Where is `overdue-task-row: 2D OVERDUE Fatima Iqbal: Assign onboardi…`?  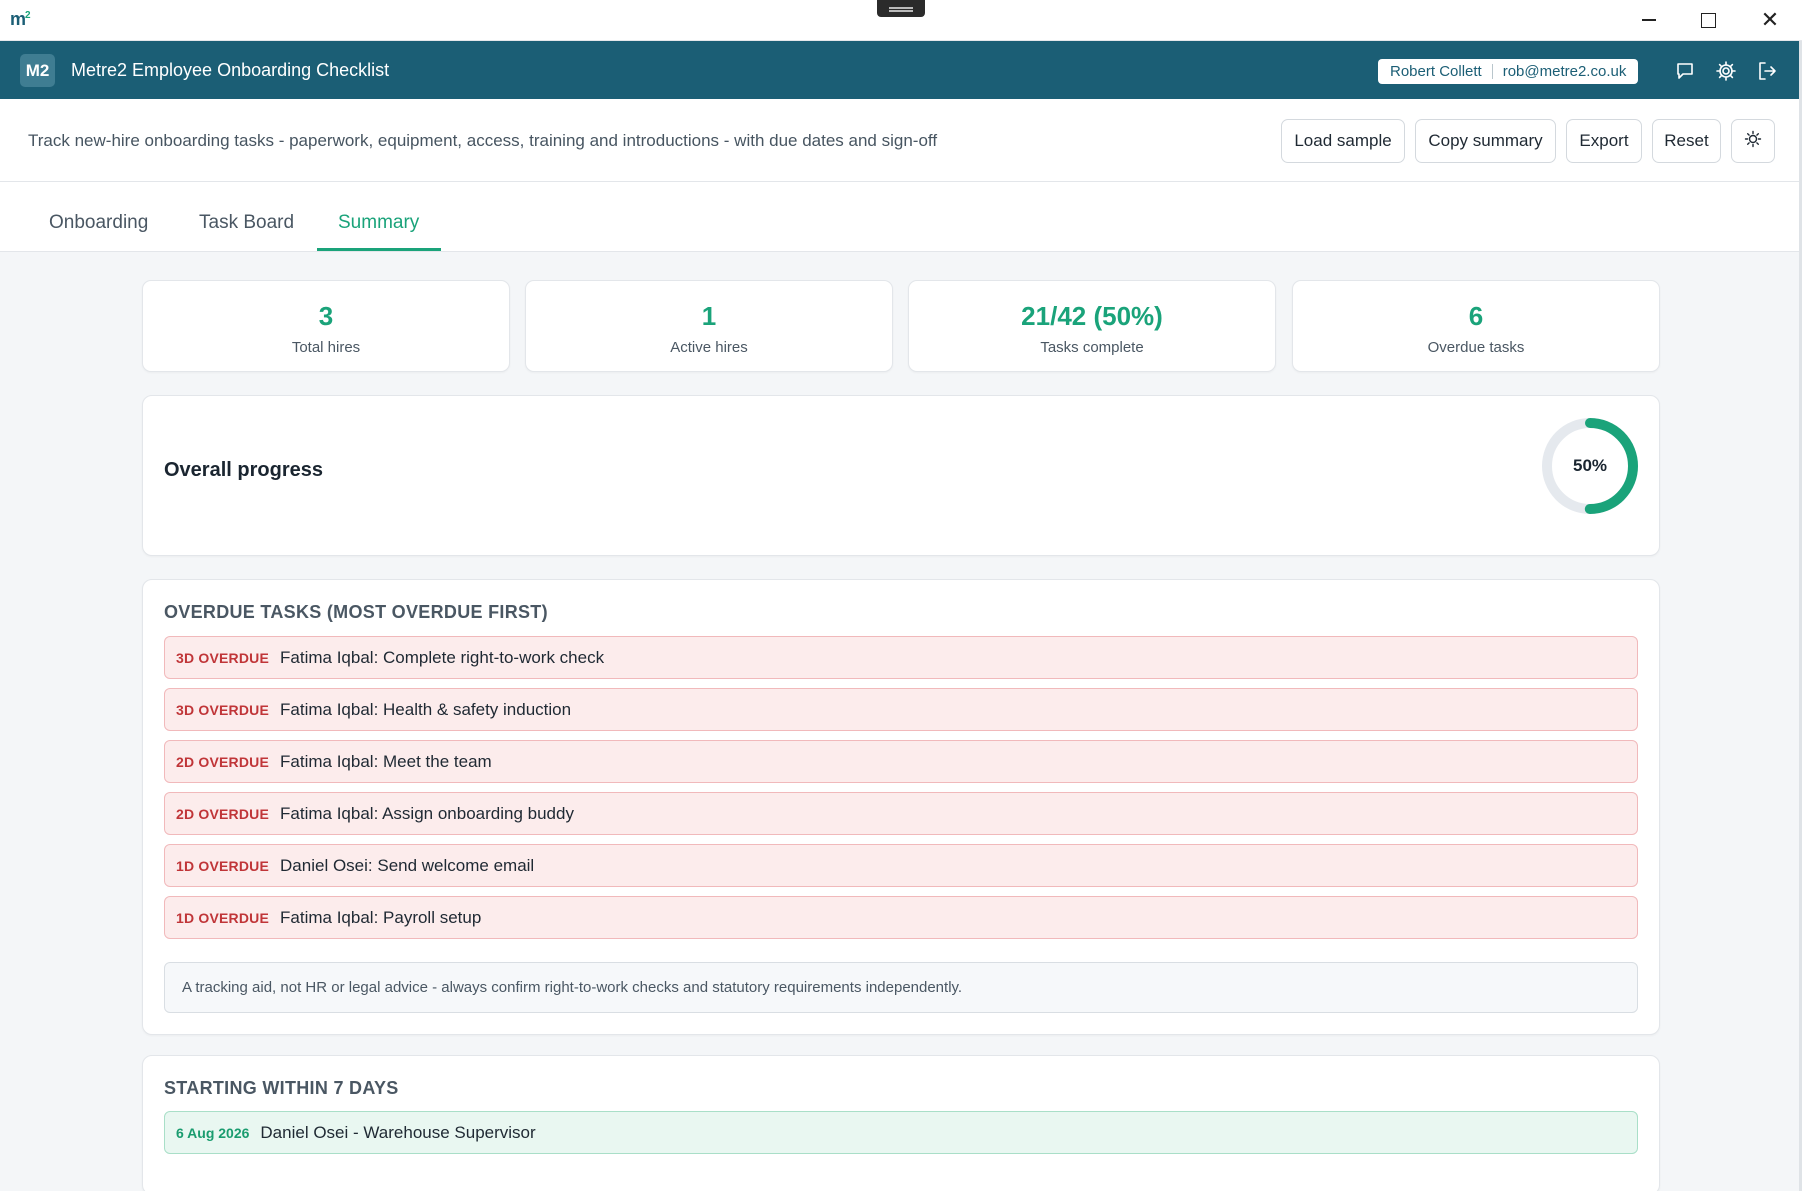
overdue-task-row: 2D OVERDUE Fatima Iqbal: Assign onboardi… is located at coordinates (901, 813).